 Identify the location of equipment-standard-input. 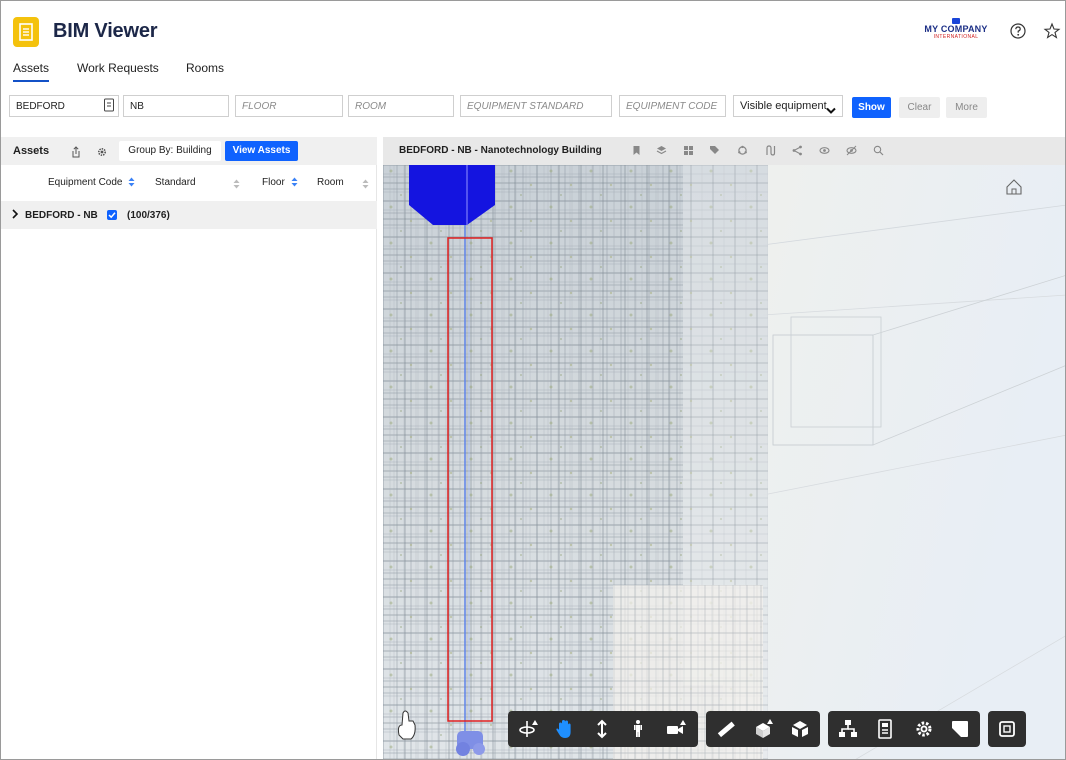
(536, 106).